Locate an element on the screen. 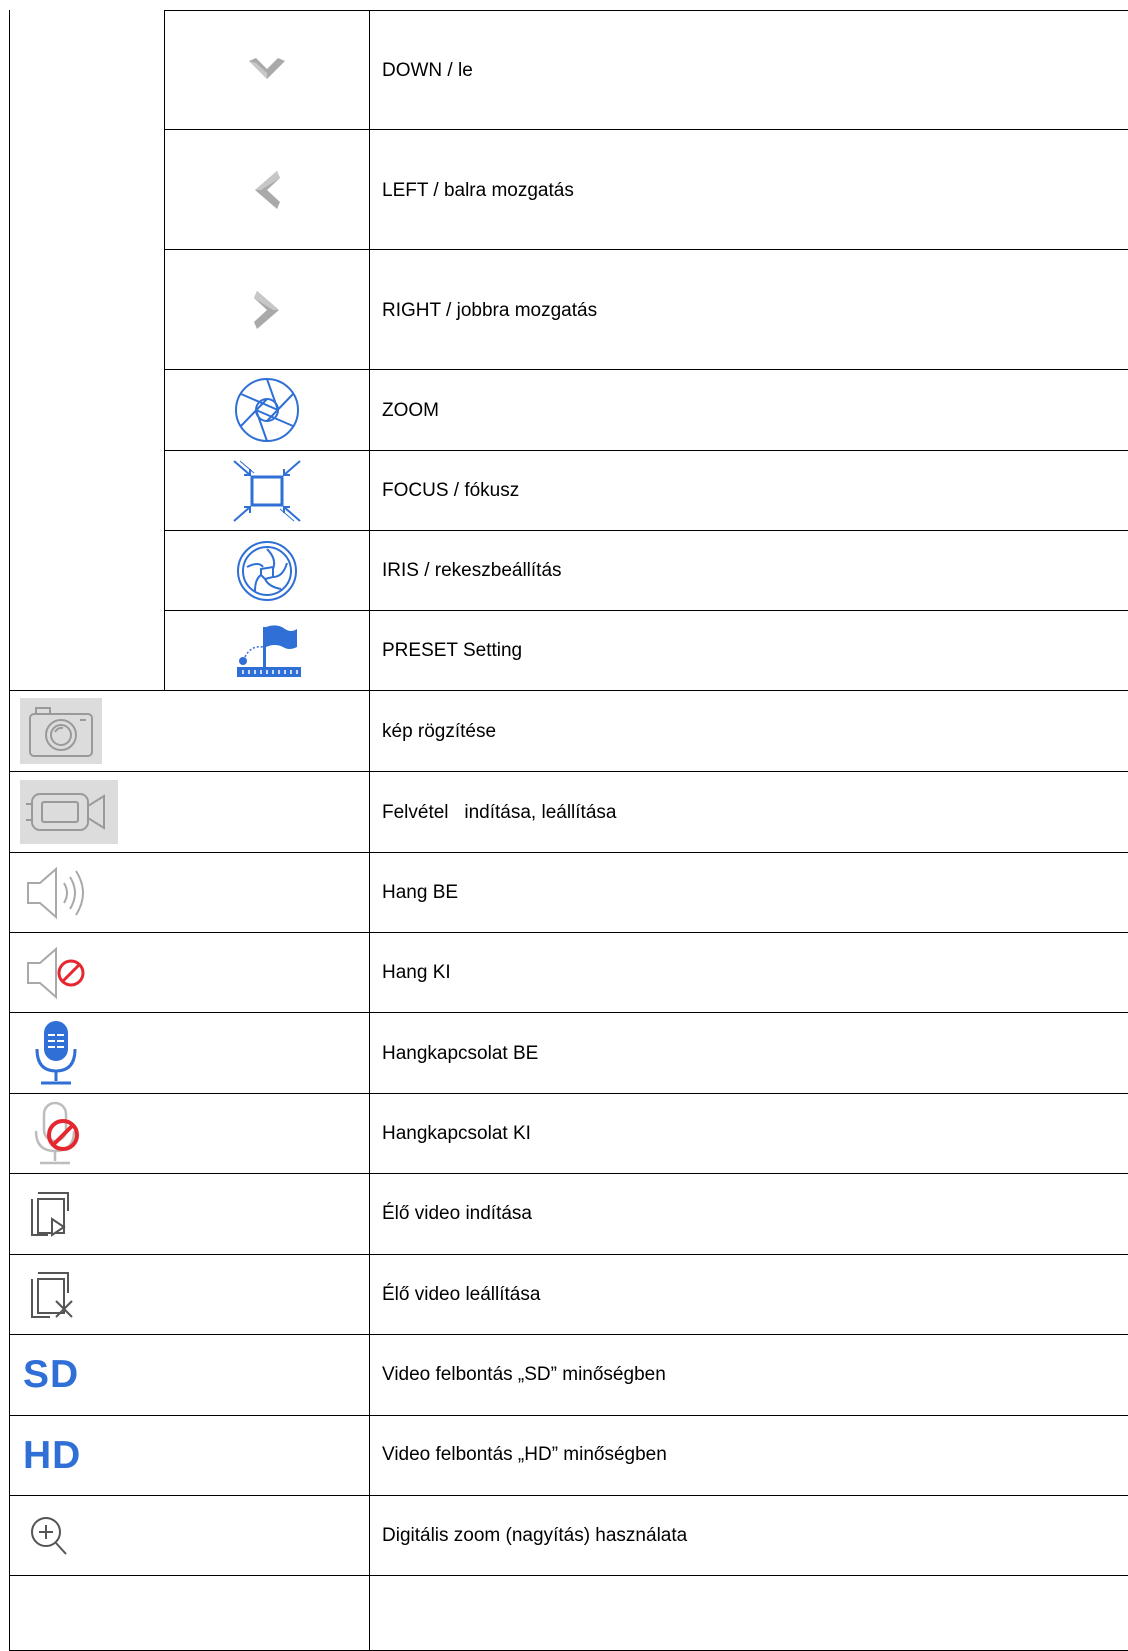 This screenshot has height=1651, width=1128. label-capture-image: kép rögzítése is located at coordinates (439, 731).